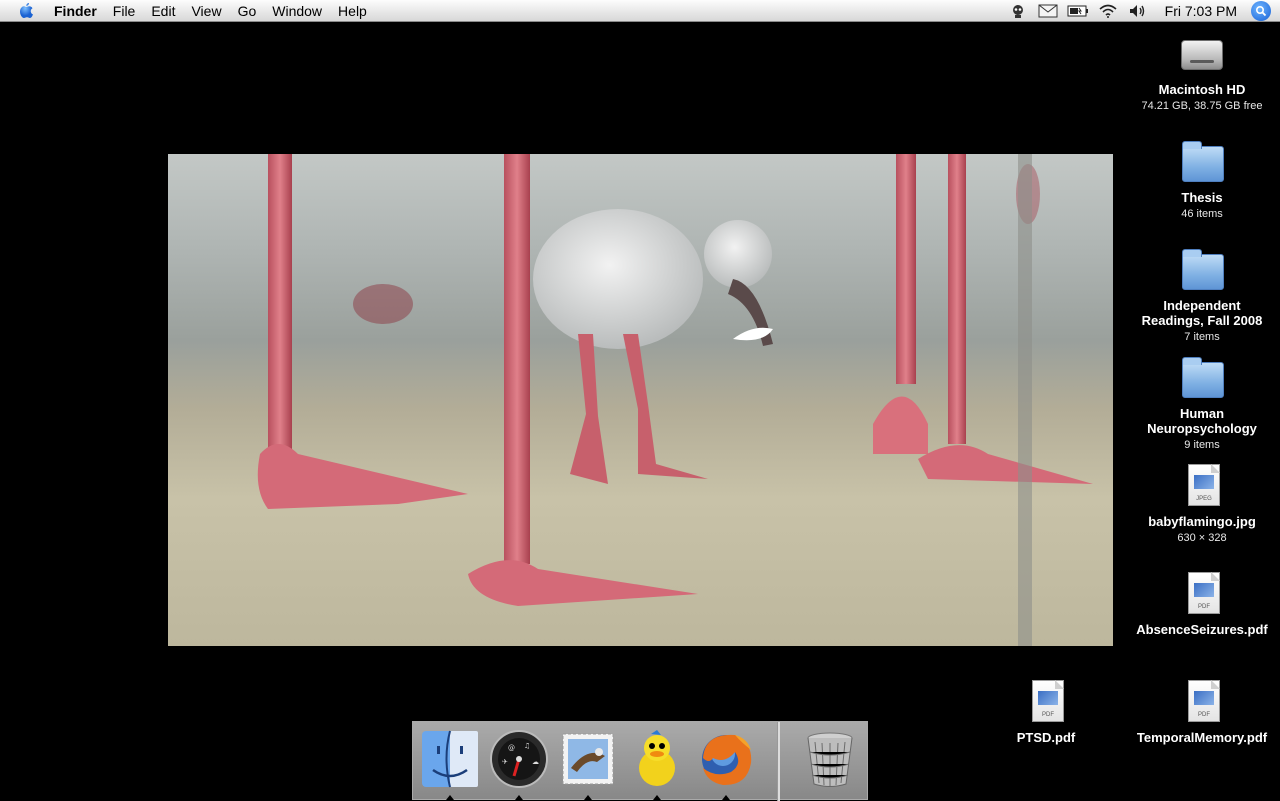  I want to click on adium-duck-icon, so click(657, 758).